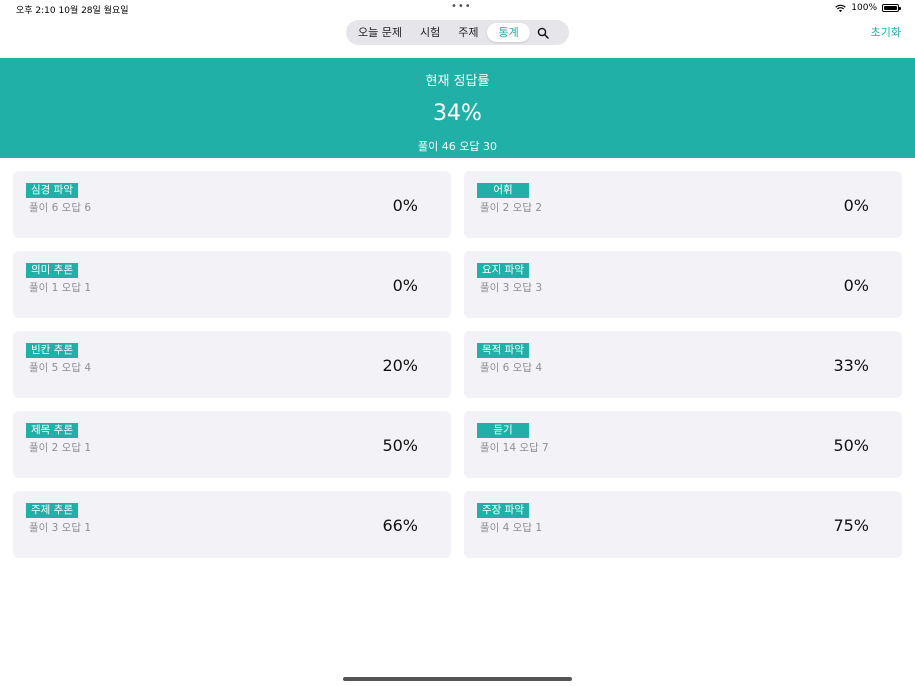  Describe the element at coordinates (430, 32) in the screenshot. I see `tab-exam: 시험` at that location.